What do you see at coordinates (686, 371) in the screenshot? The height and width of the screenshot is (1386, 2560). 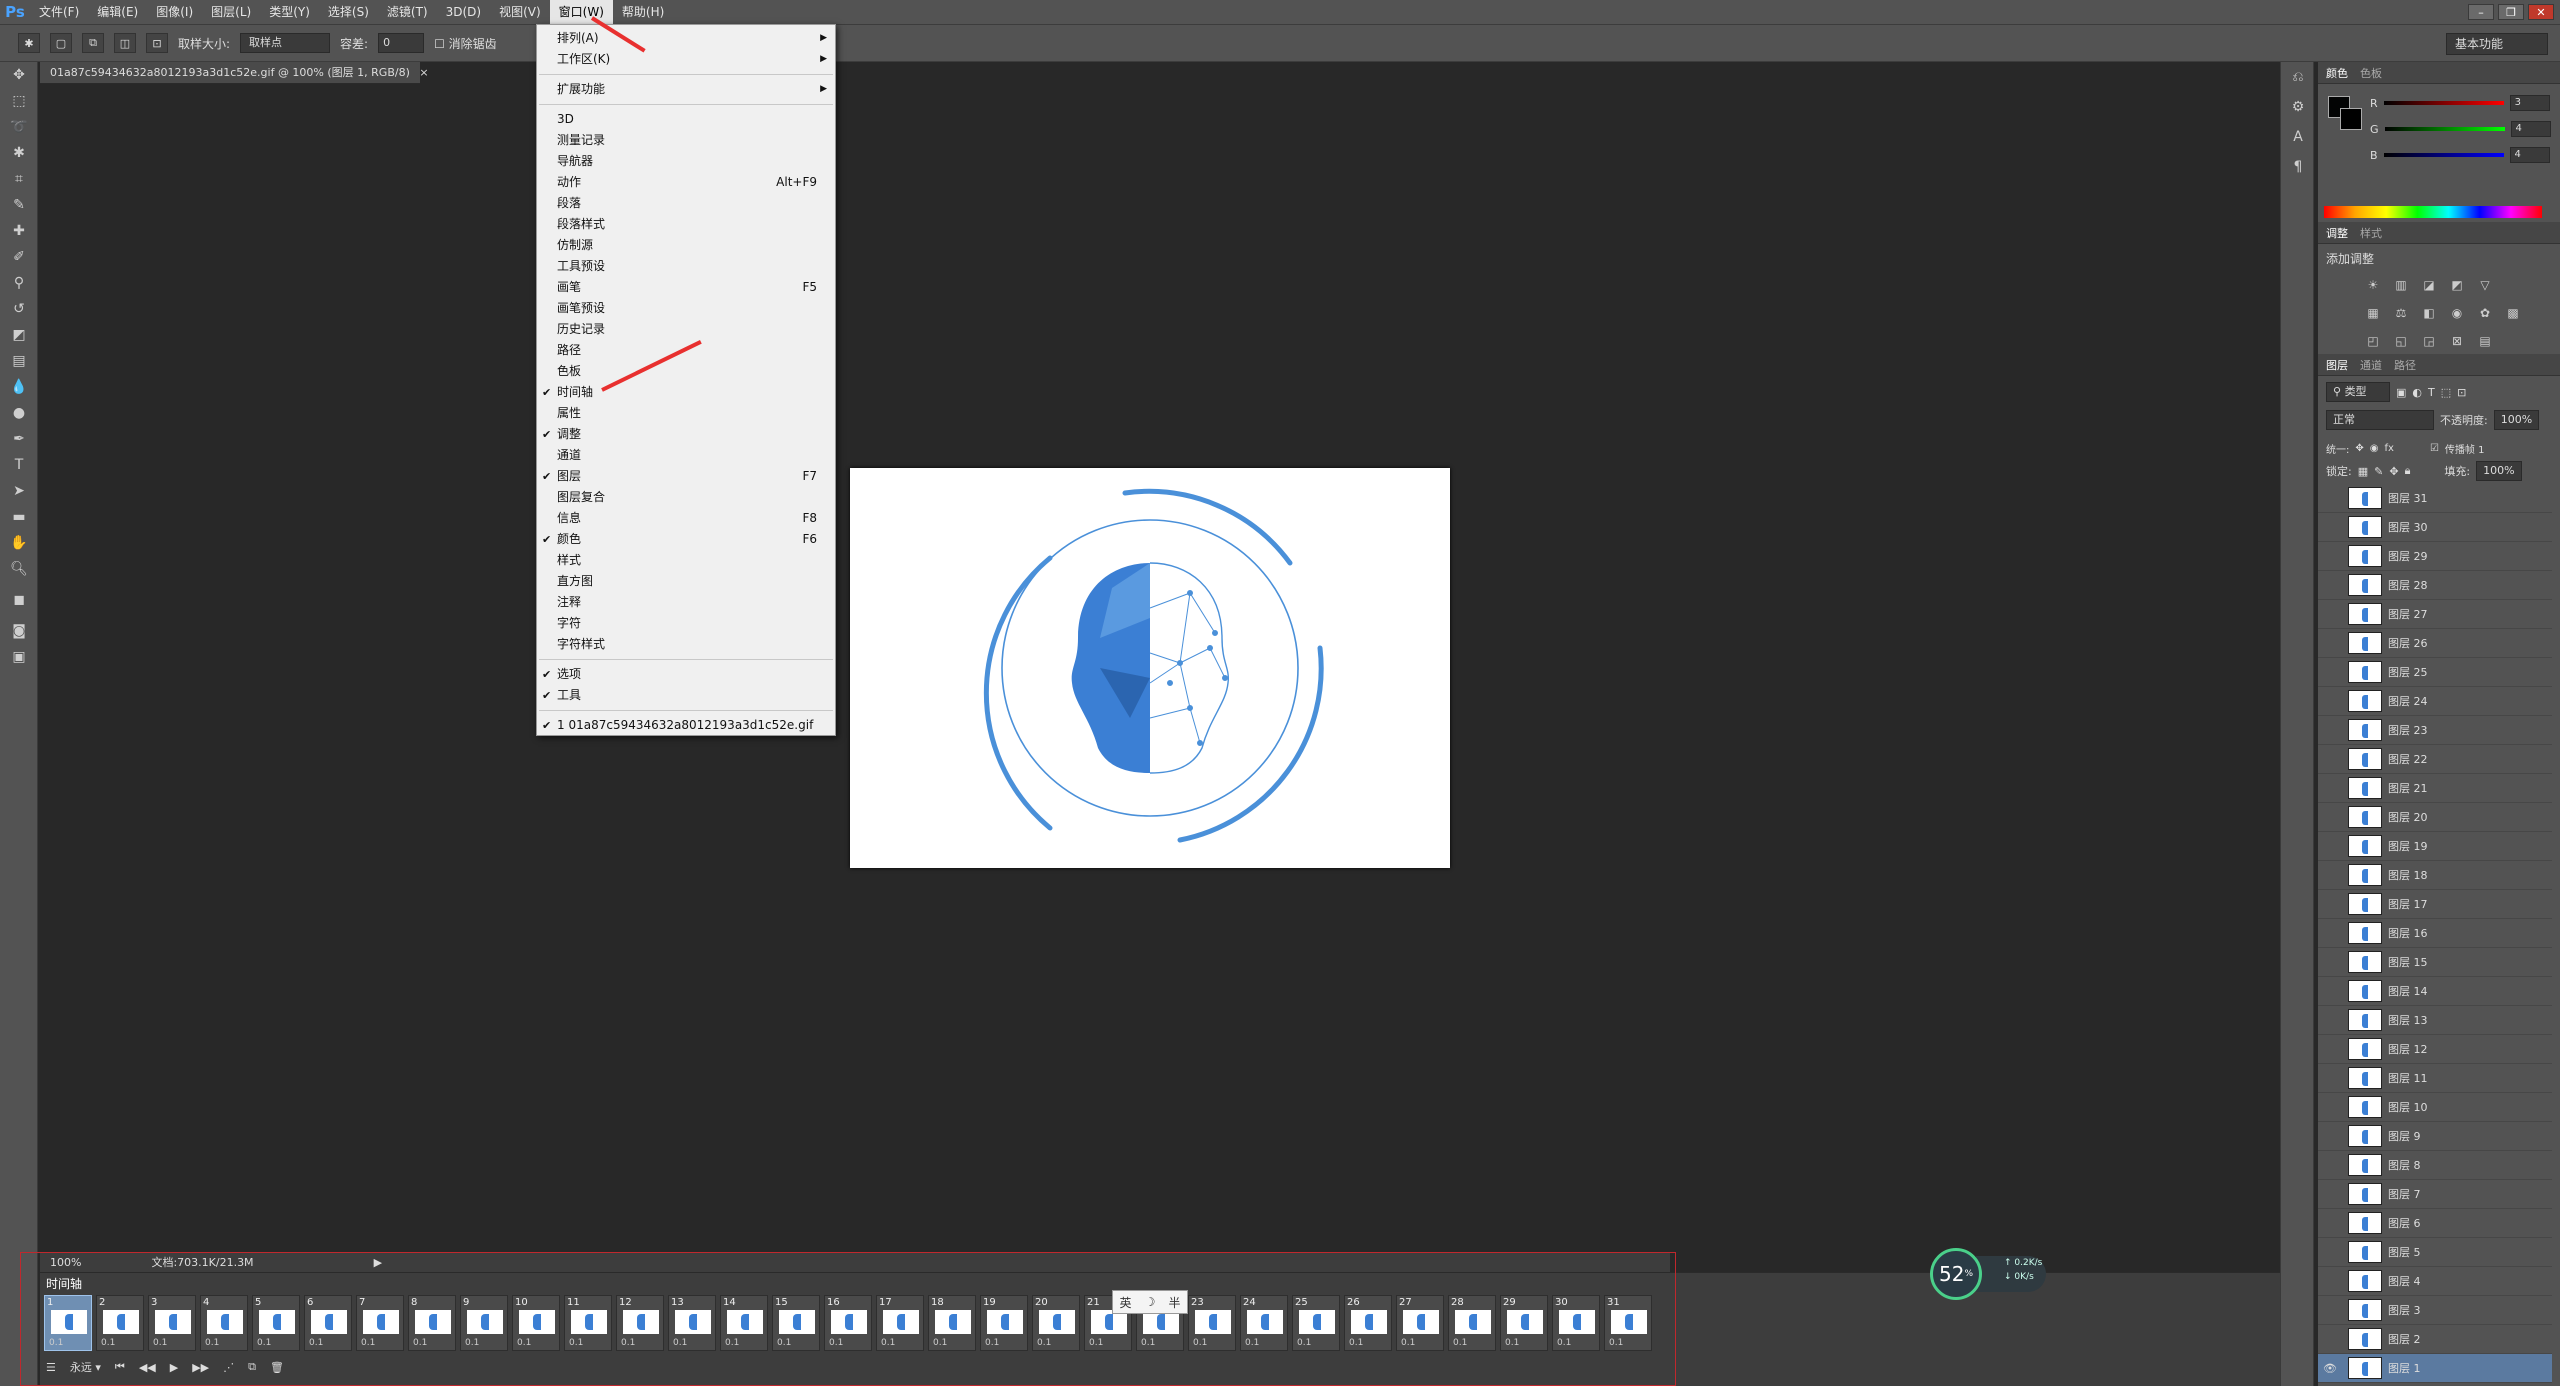 I see `window-menu-item: 色板` at bounding box center [686, 371].